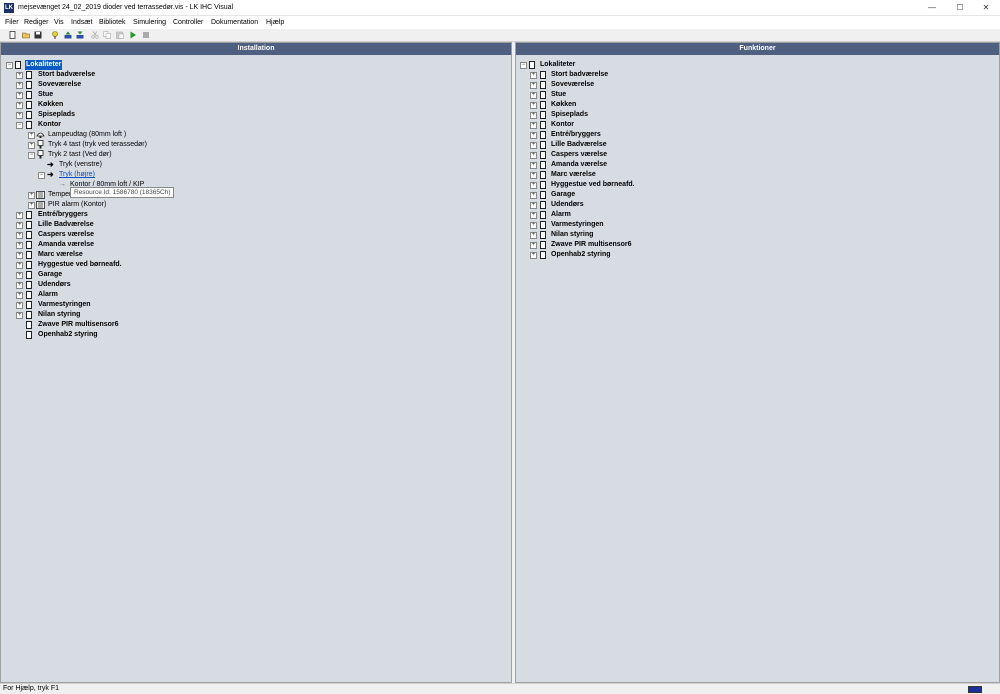 This screenshot has width=1000, height=694. What do you see at coordinates (146, 35) in the screenshot?
I see `stop-icon` at bounding box center [146, 35].